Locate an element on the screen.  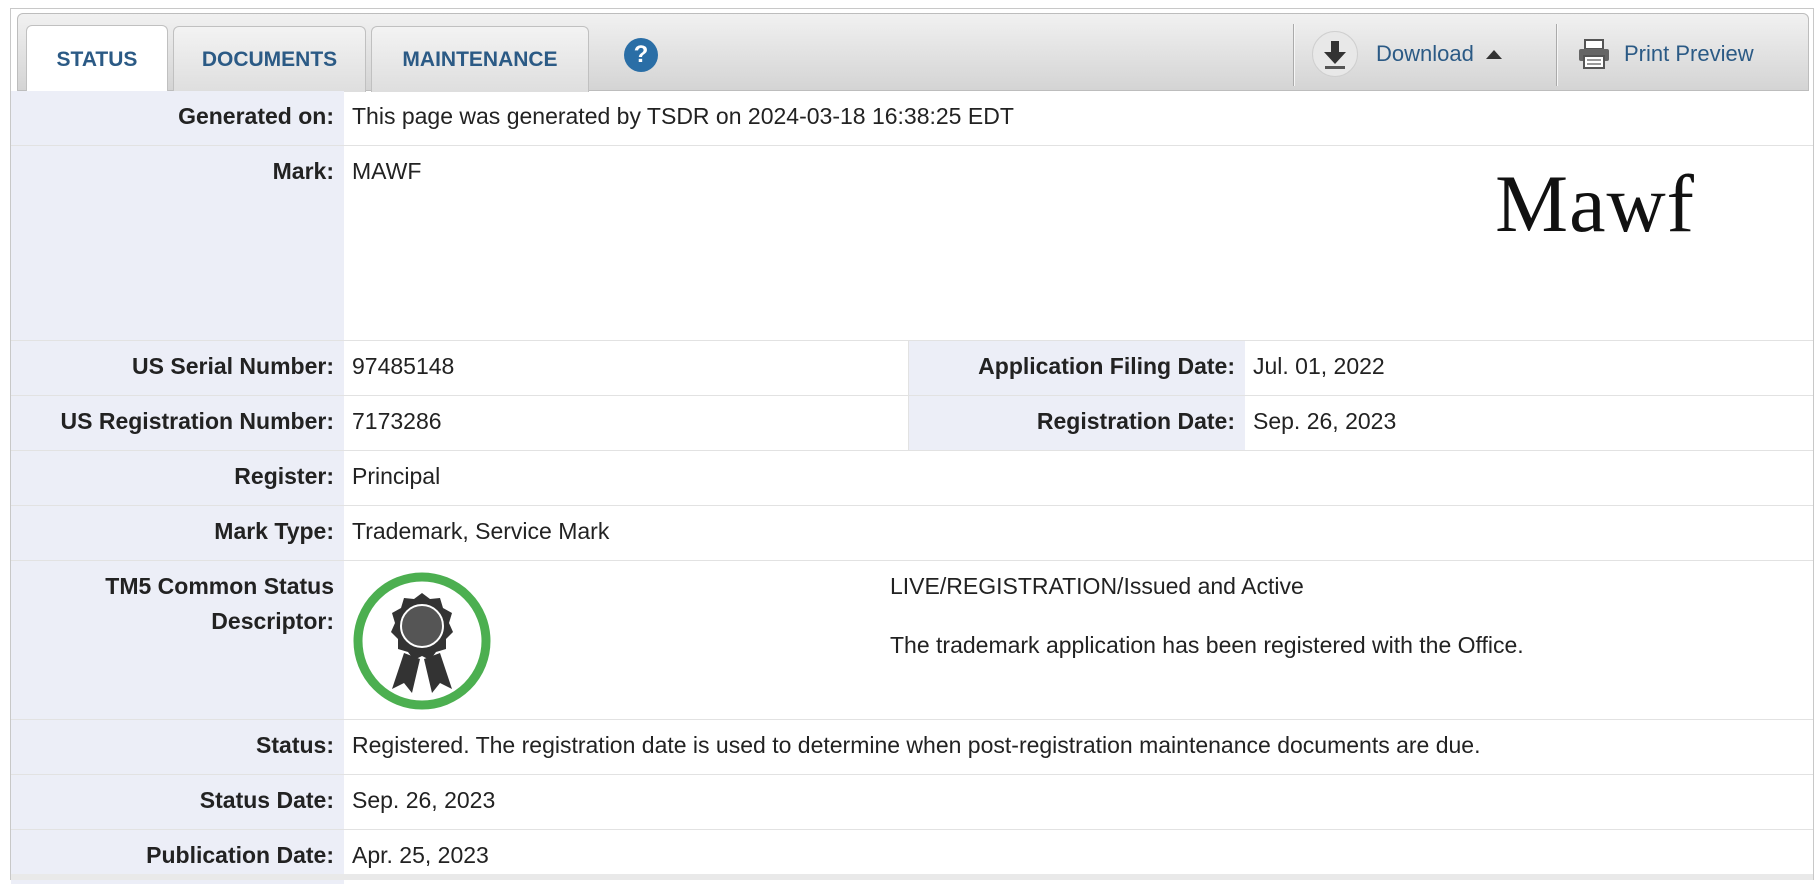
mark-label: Mark: is located at coordinates (177, 243).